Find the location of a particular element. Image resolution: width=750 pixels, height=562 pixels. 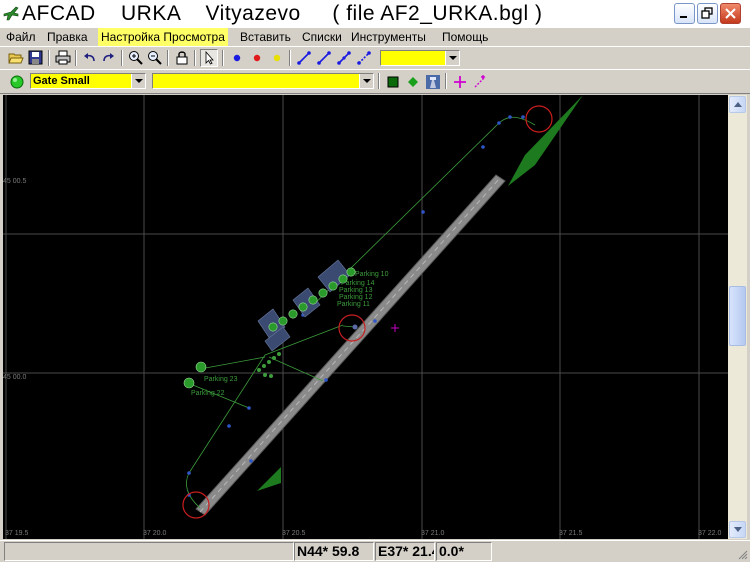

menu-tools: Инструменты is located at coordinates (388, 37).